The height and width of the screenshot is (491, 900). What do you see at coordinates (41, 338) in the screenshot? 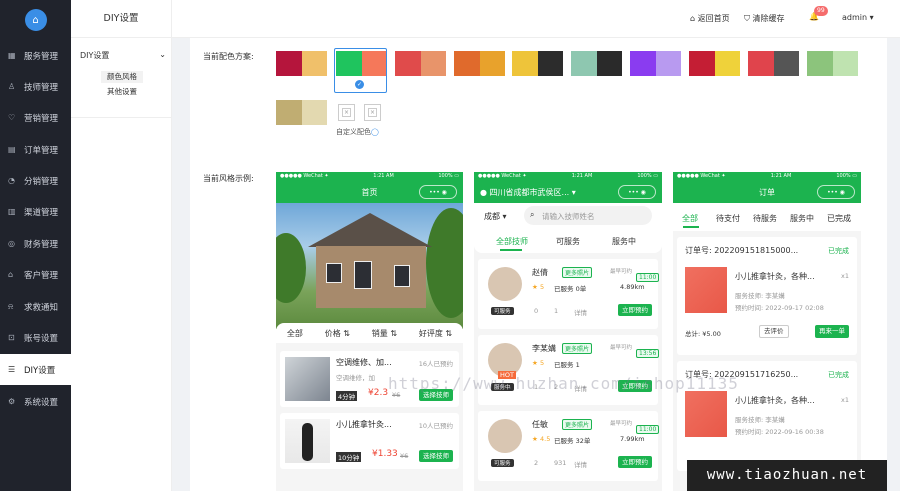
I see `sidebar-item-label: 账号设置` at bounding box center [41, 338].